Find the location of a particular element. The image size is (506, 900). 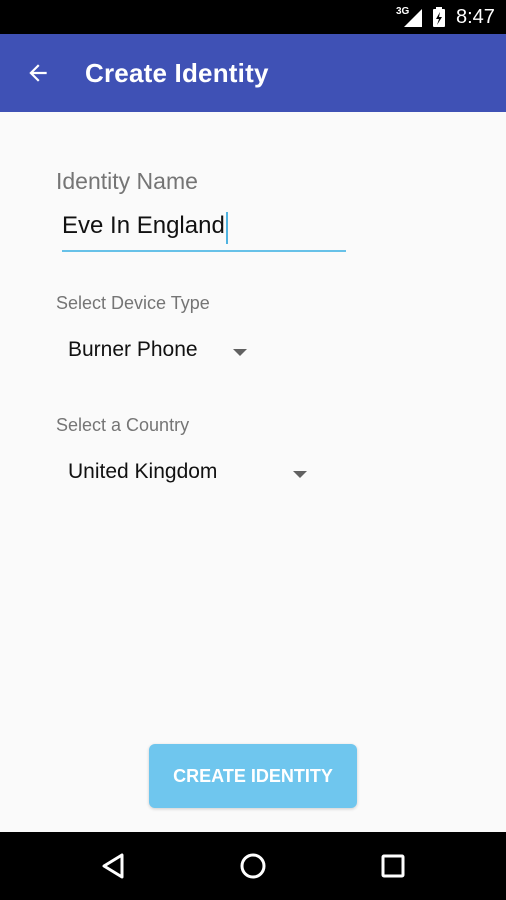

identity-name-label: Identity Name is located at coordinates (127, 181).